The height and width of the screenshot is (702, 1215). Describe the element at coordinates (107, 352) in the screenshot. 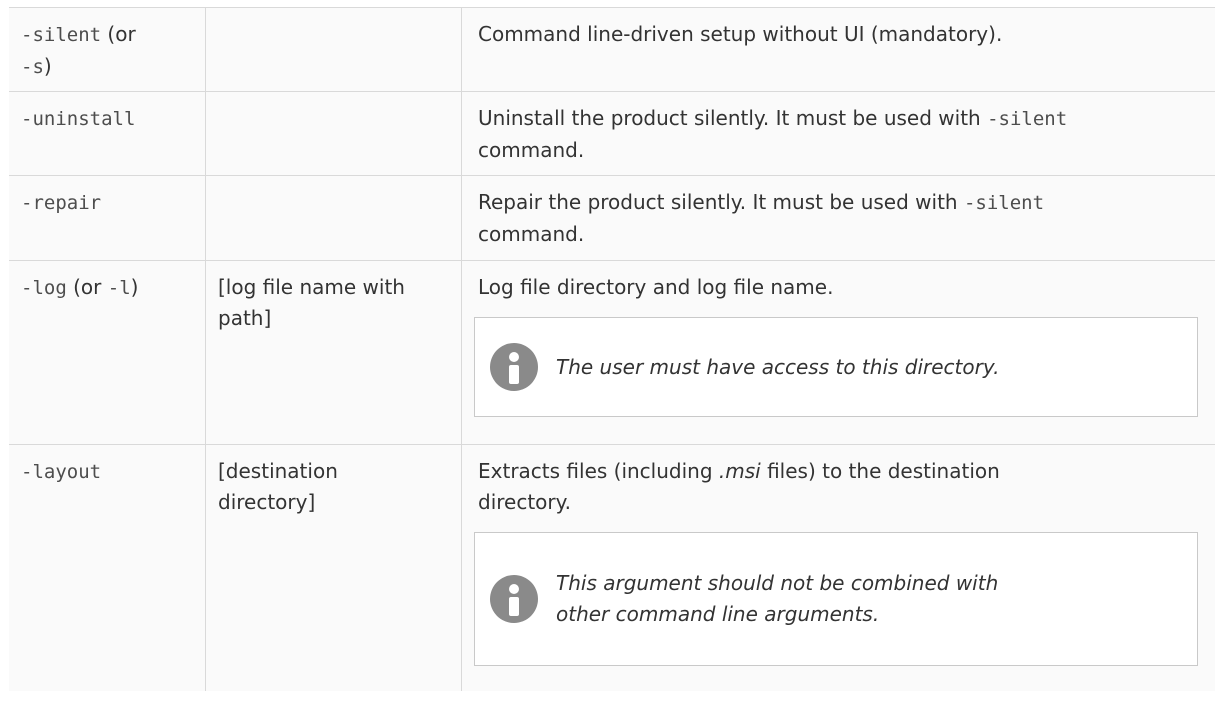

I see `argument-cell: -log (or -l)` at that location.